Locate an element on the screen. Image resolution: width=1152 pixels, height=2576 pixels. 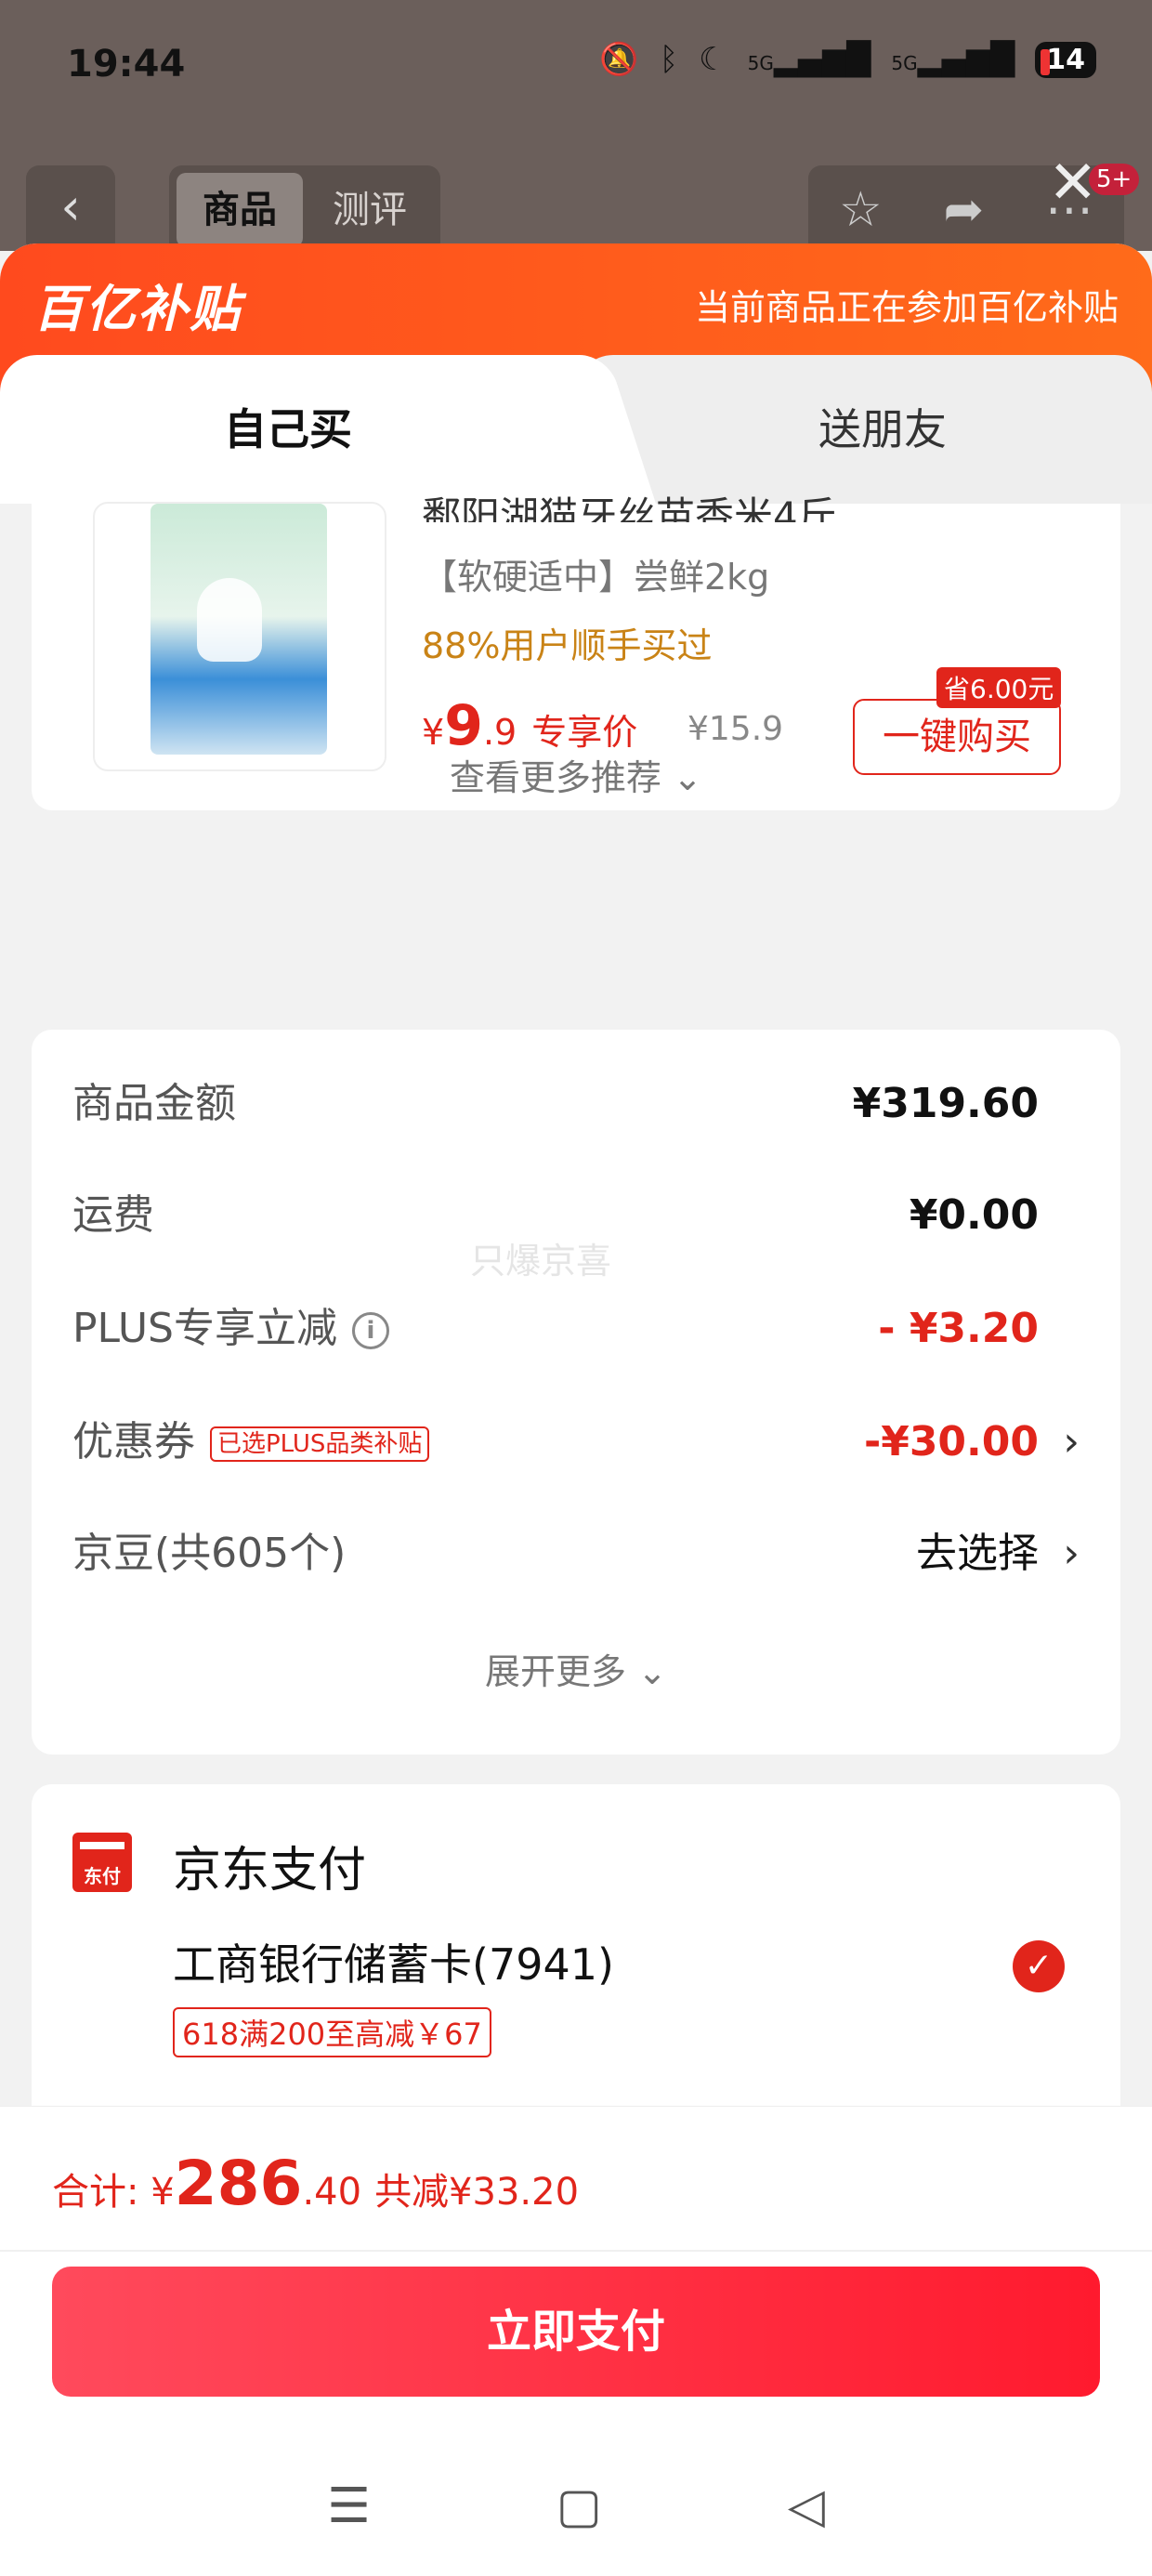
row-jingdou: 京豆(共605个) 去选择 › is located at coordinates (576, 1554).